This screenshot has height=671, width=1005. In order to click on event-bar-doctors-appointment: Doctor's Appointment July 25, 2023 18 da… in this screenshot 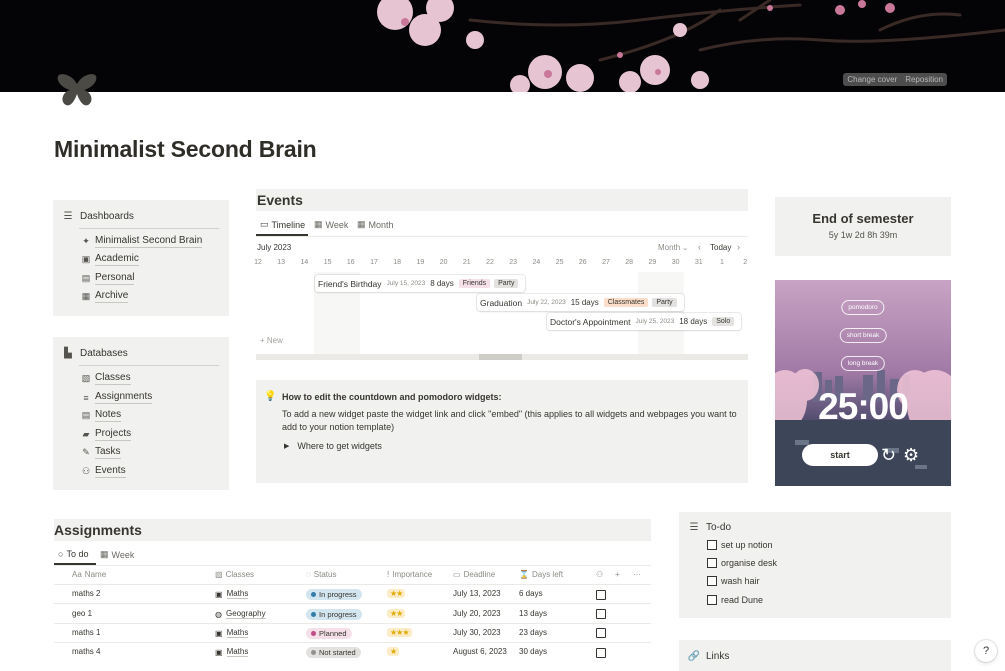, I will do `click(644, 321)`.